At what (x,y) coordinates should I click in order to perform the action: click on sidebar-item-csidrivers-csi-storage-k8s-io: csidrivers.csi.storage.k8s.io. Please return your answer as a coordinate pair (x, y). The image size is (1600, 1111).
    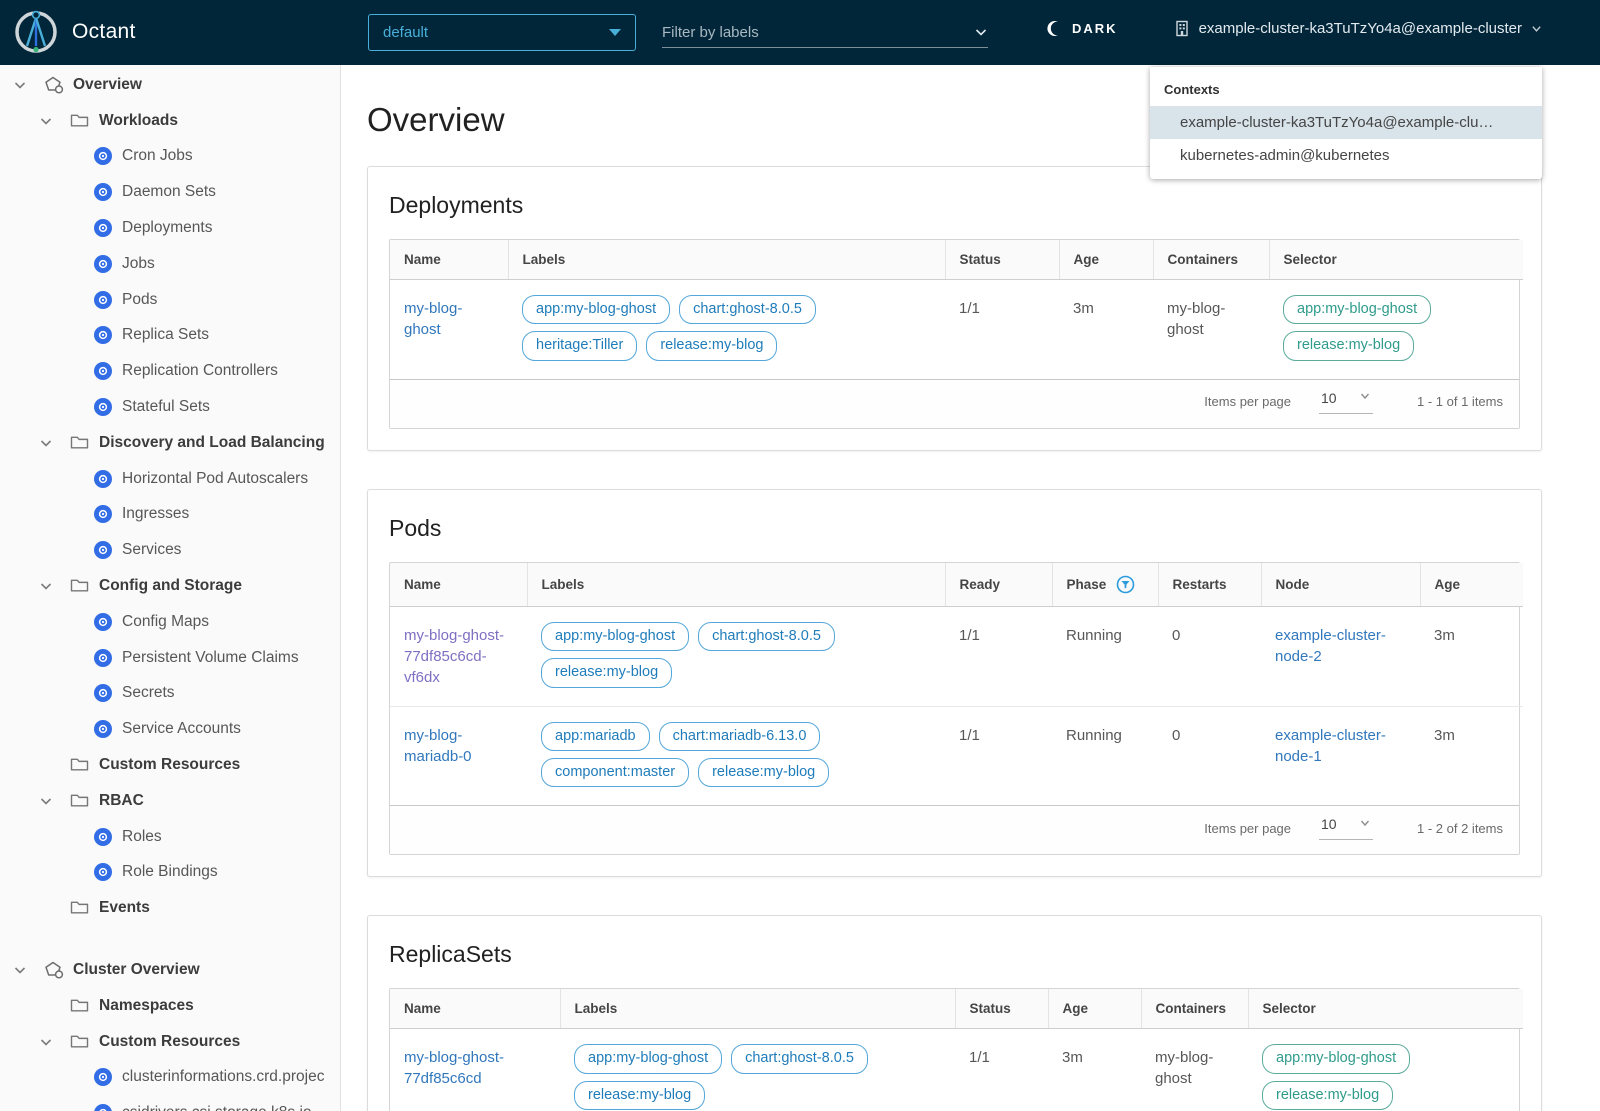
    Looking at the image, I should click on (170, 1103).